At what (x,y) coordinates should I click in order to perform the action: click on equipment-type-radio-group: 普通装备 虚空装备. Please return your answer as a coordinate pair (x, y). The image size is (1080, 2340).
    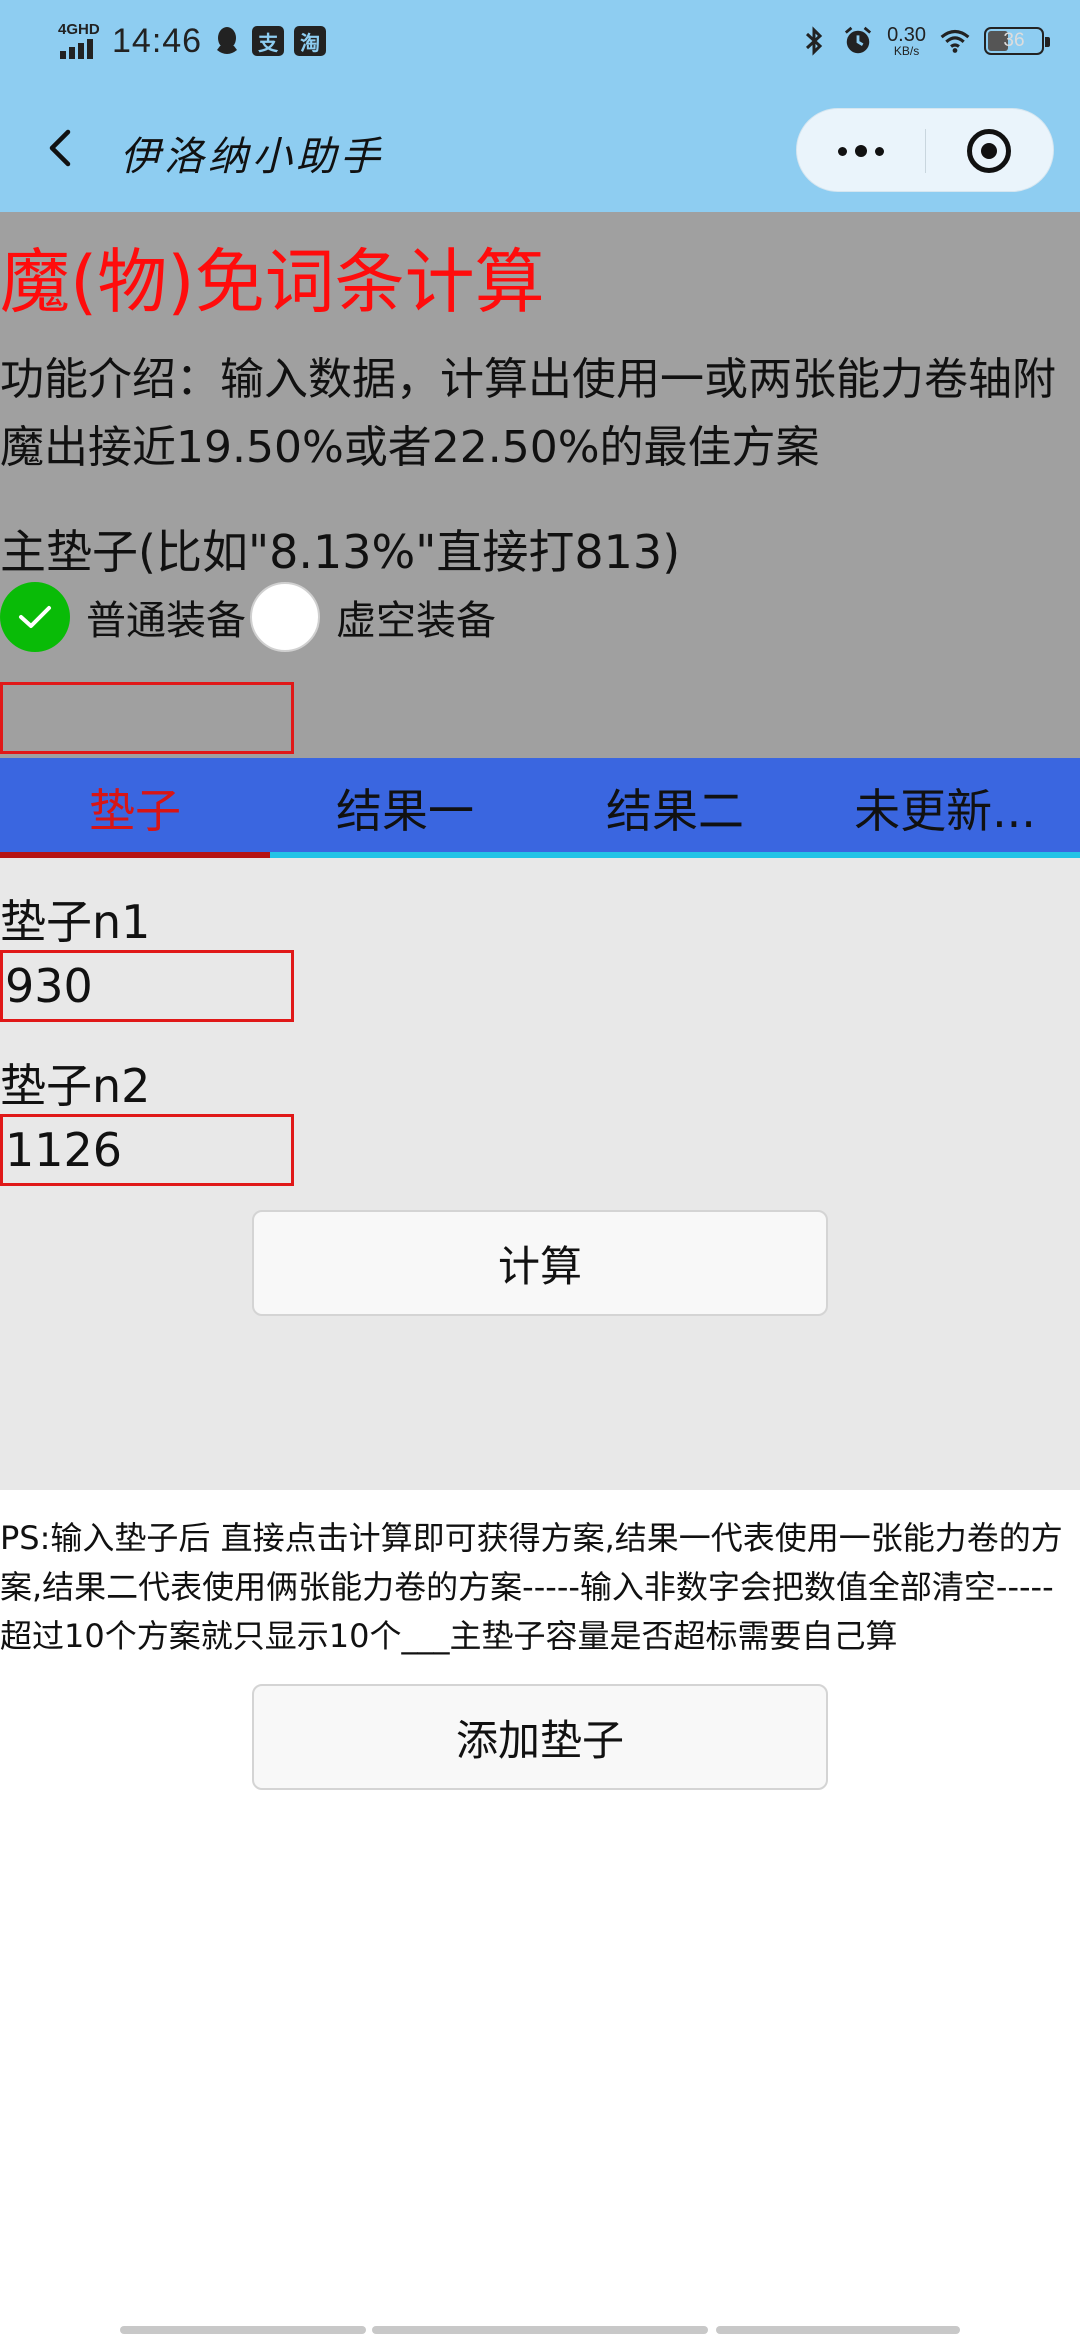
    Looking at the image, I should click on (248, 617).